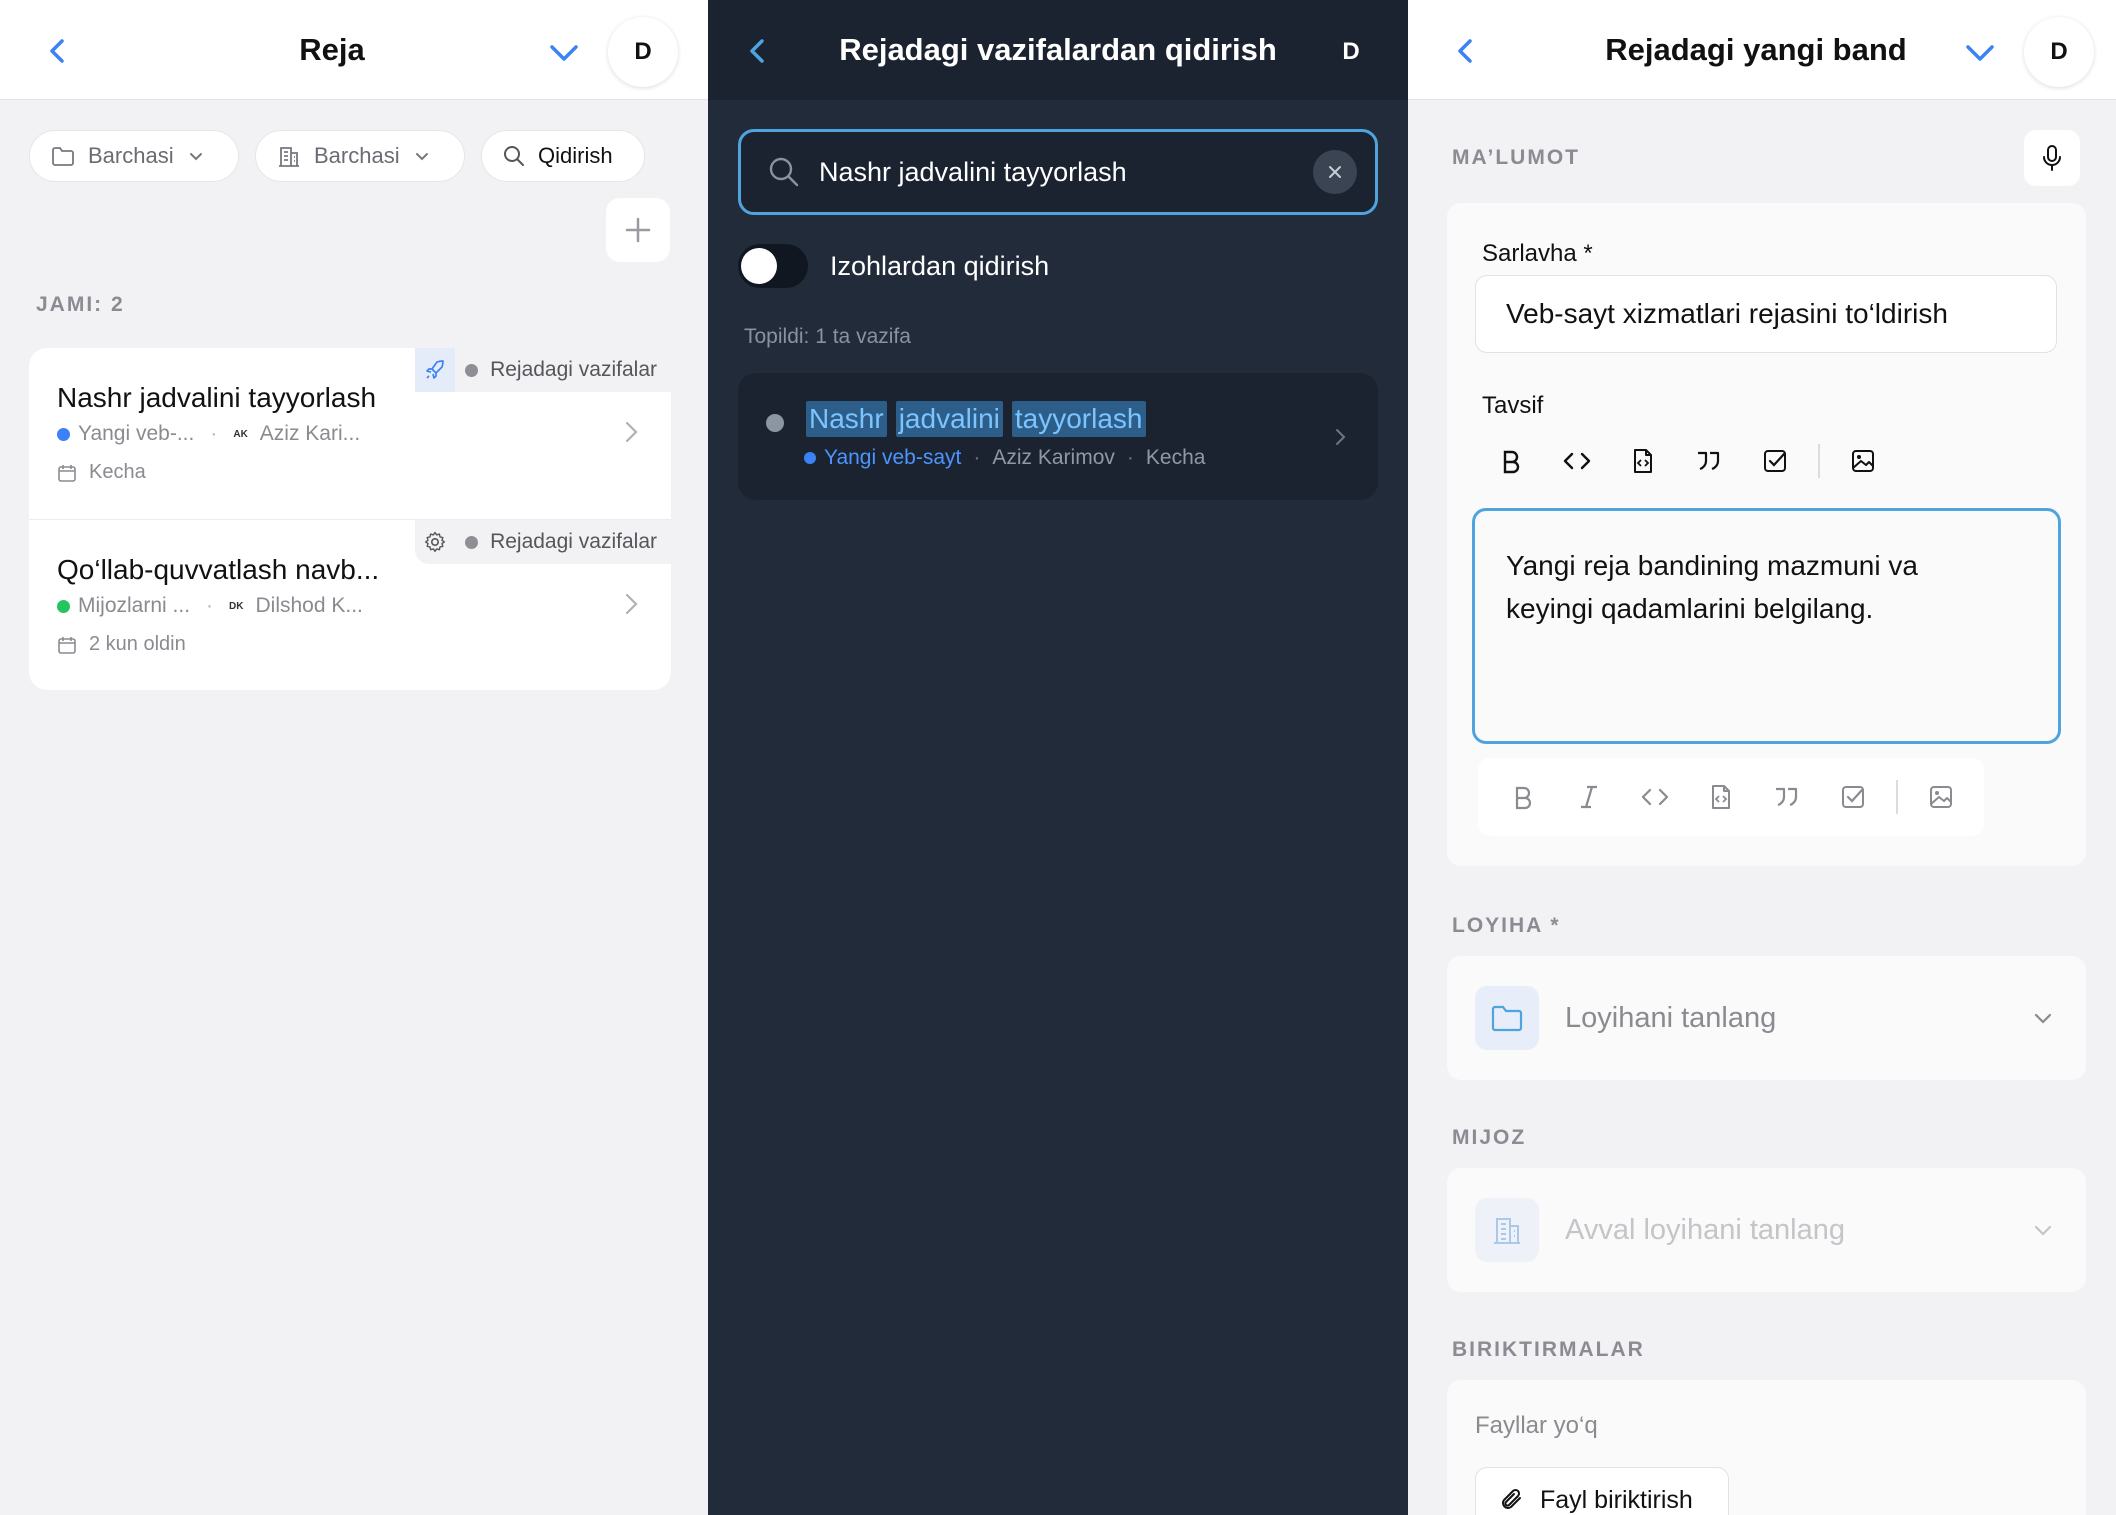 The image size is (2116, 1515). Describe the element at coordinates (563, 156) in the screenshot. I see `search-button: Qidirish` at that location.